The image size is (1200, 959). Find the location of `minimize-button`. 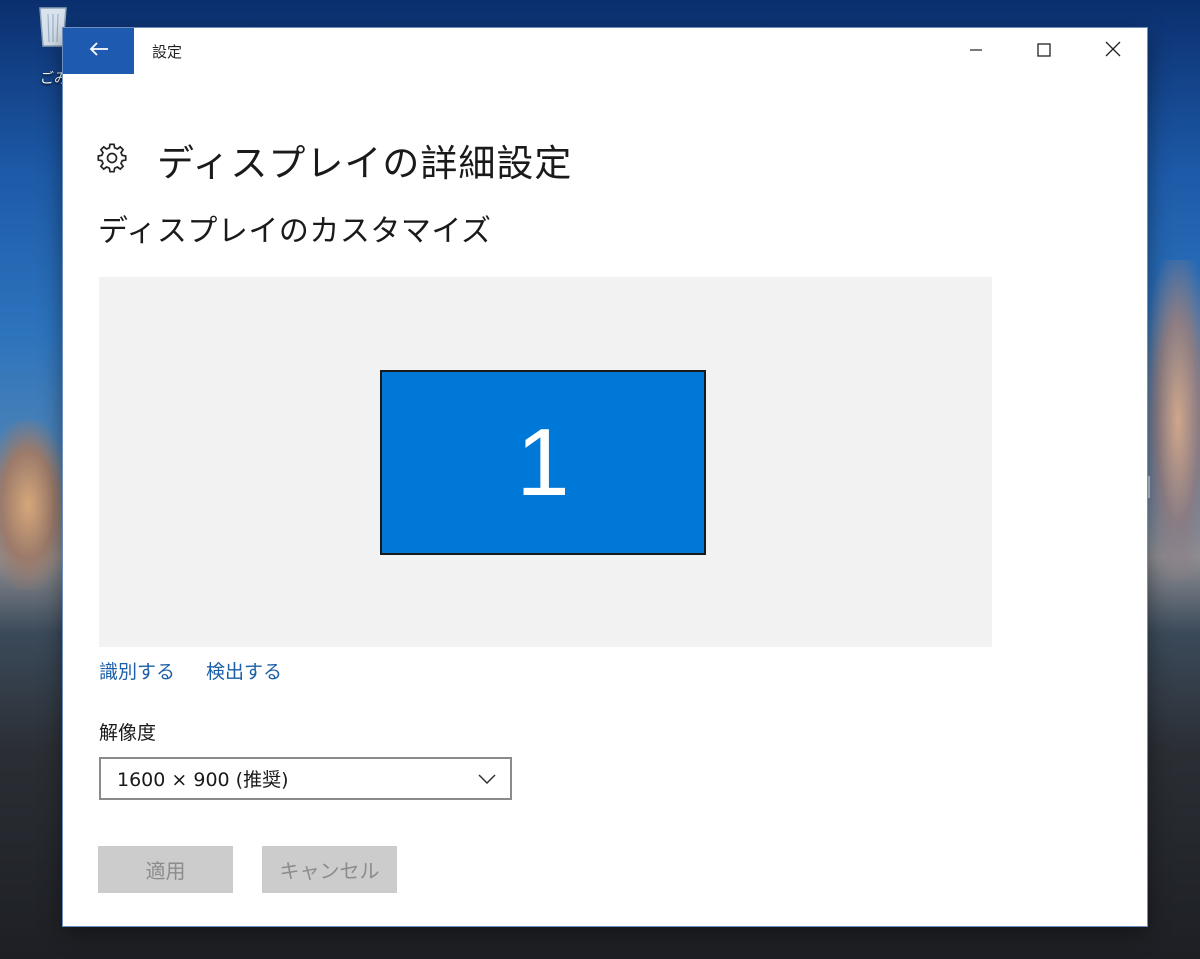

minimize-button is located at coordinates (976, 51).